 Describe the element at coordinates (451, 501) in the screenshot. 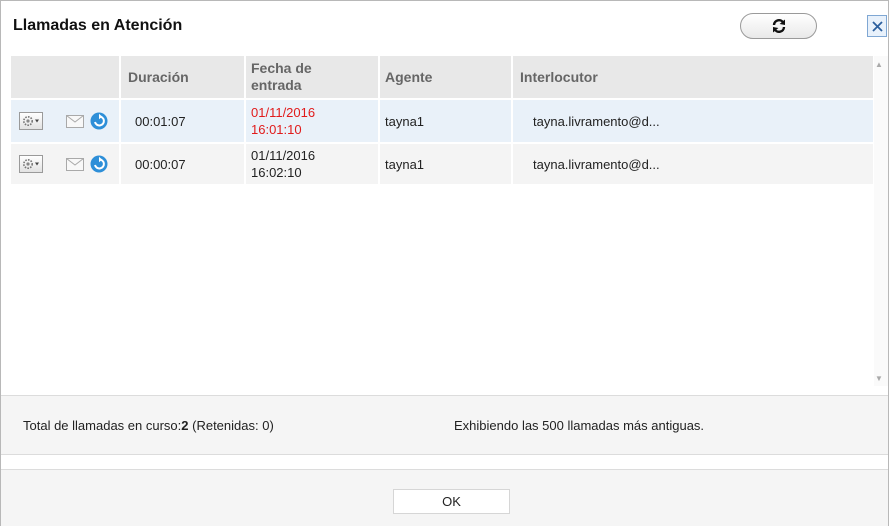

I see `ok-button: OK` at that location.